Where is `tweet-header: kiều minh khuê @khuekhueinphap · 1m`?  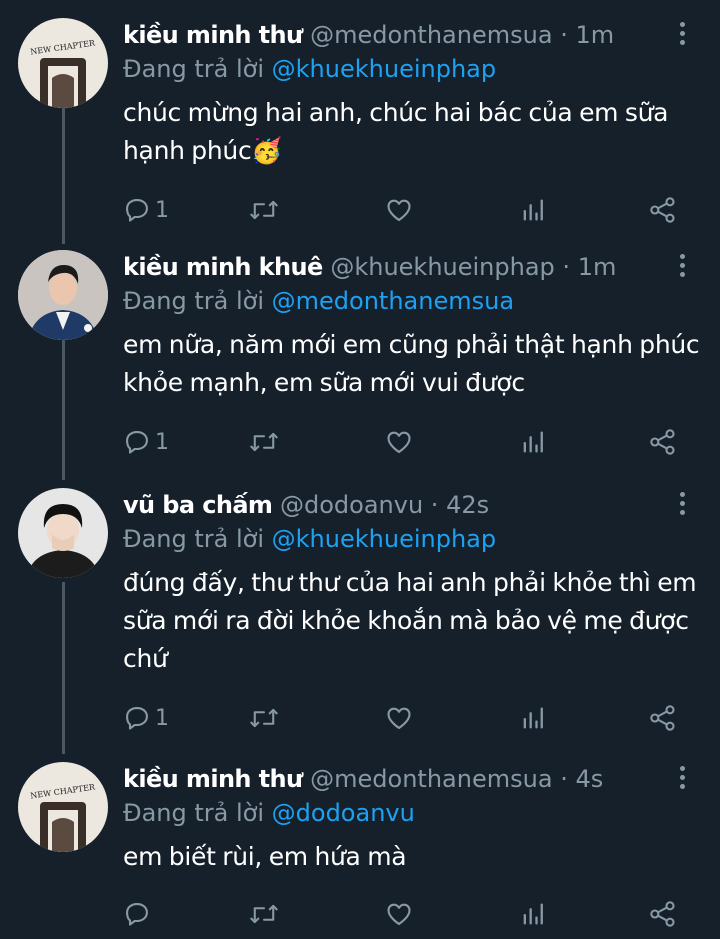
tweet-header: kiều minh khuê @khuekhueinphap · 1m is located at coordinates (411, 267).